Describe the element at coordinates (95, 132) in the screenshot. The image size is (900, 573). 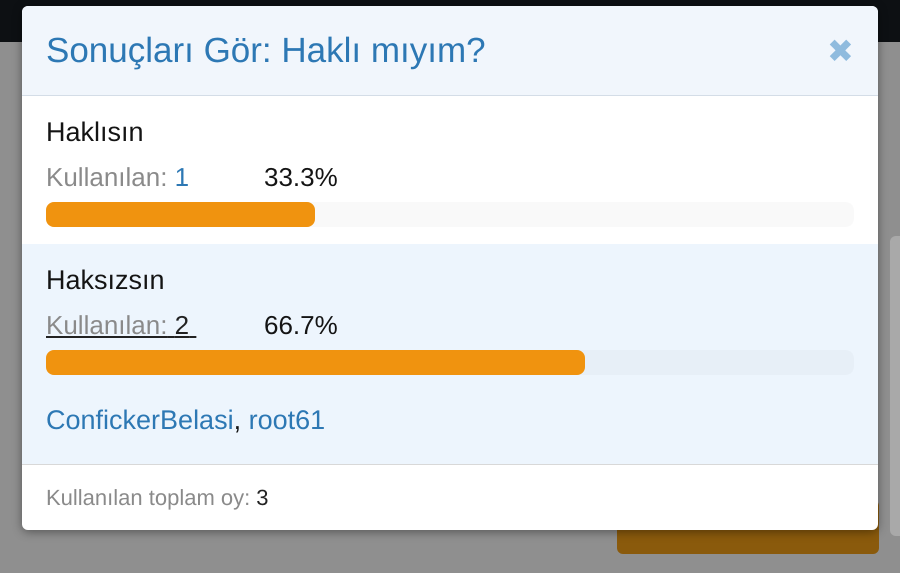
I see `option-label: Haklısın` at that location.